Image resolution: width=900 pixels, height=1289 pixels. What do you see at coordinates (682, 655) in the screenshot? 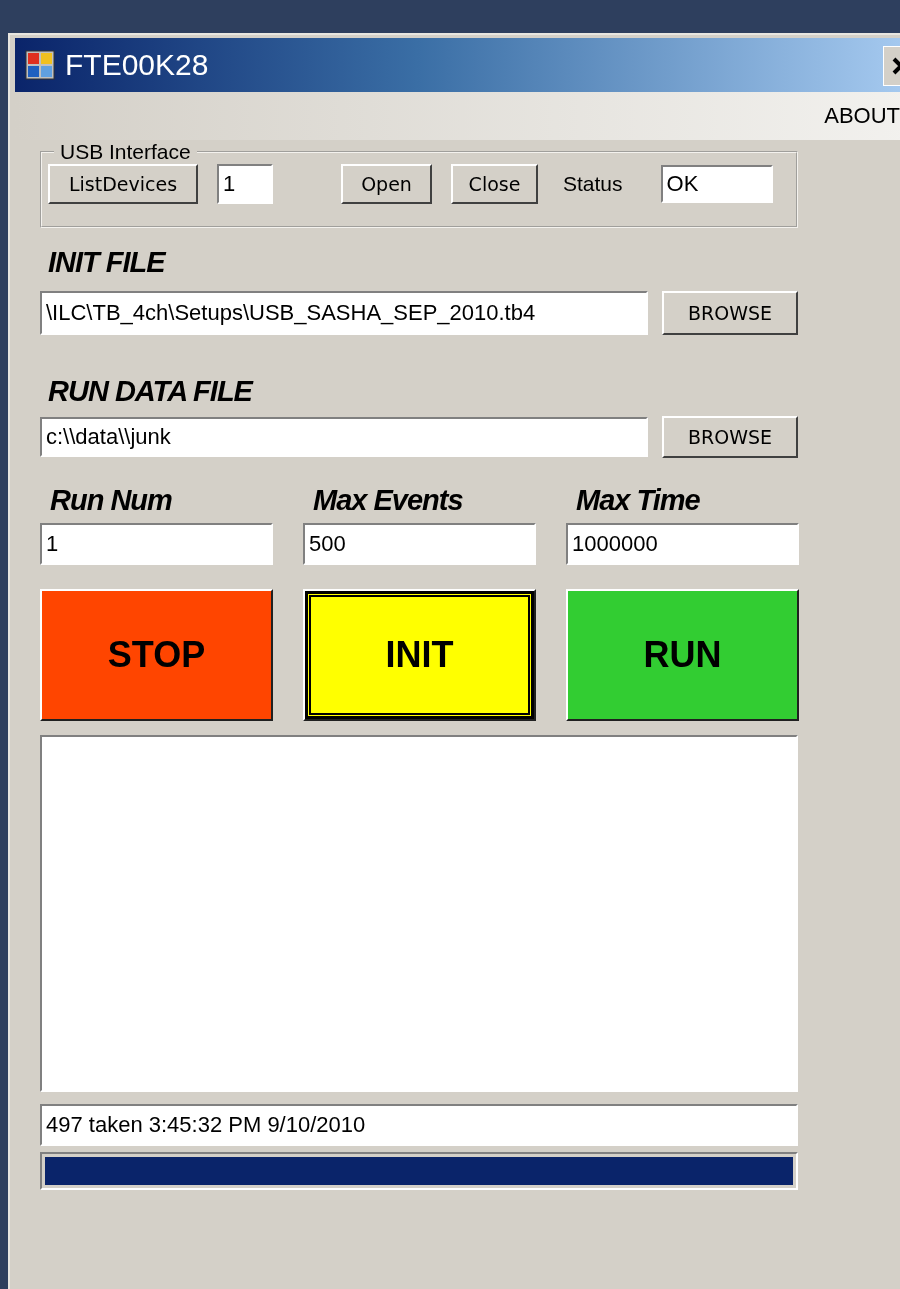
I see `action-button: RUN` at bounding box center [682, 655].